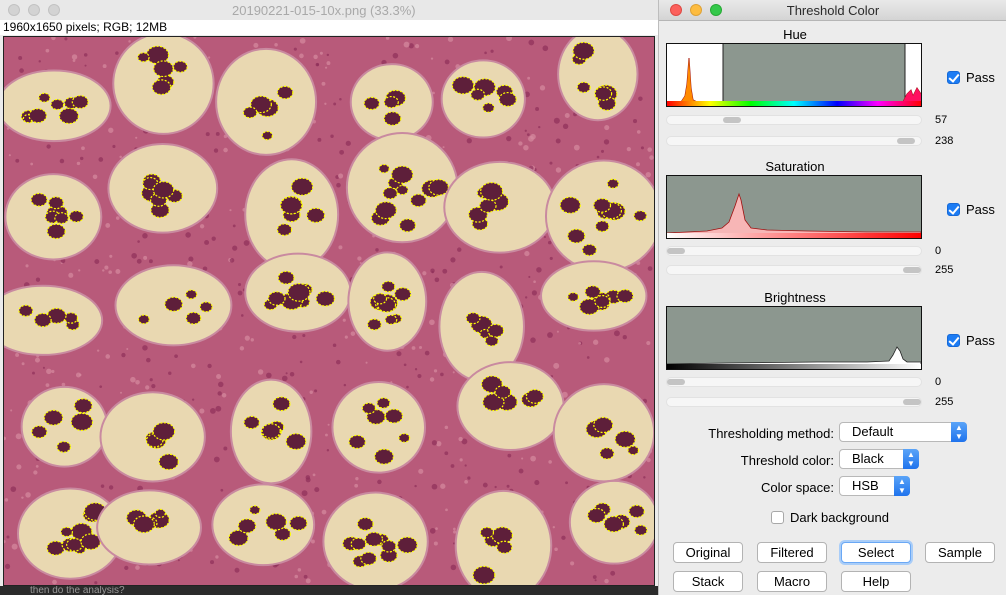 The height and width of the screenshot is (595, 1006). What do you see at coordinates (944, 270) in the screenshot?
I see `saturation-max-value: 255` at bounding box center [944, 270].